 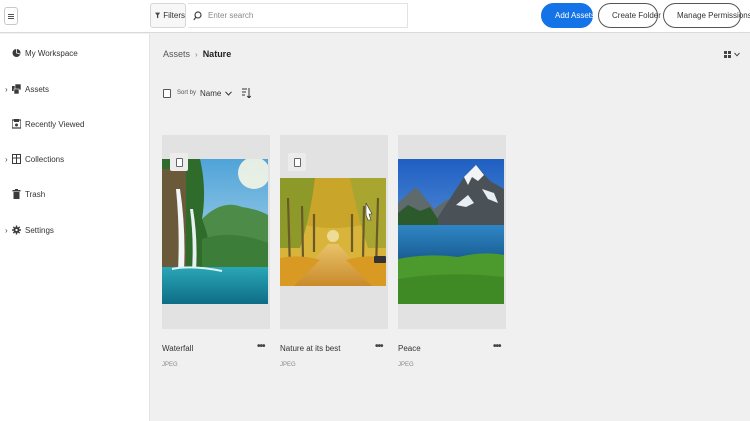 I want to click on sort-bar: Sort by Name, so click(x=207, y=93).